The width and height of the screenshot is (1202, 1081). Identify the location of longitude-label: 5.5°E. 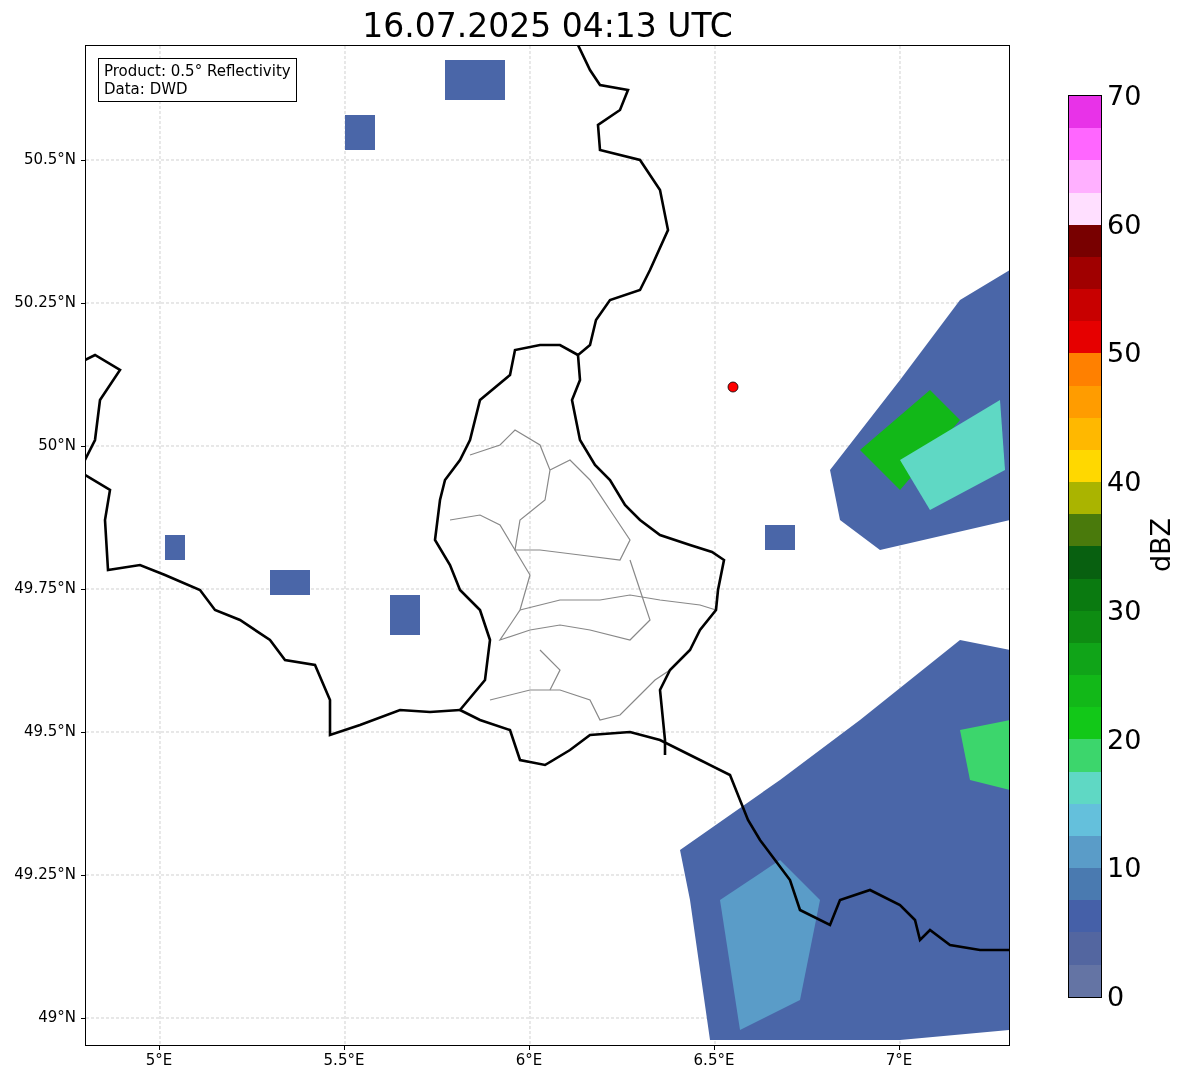
(344, 1060).